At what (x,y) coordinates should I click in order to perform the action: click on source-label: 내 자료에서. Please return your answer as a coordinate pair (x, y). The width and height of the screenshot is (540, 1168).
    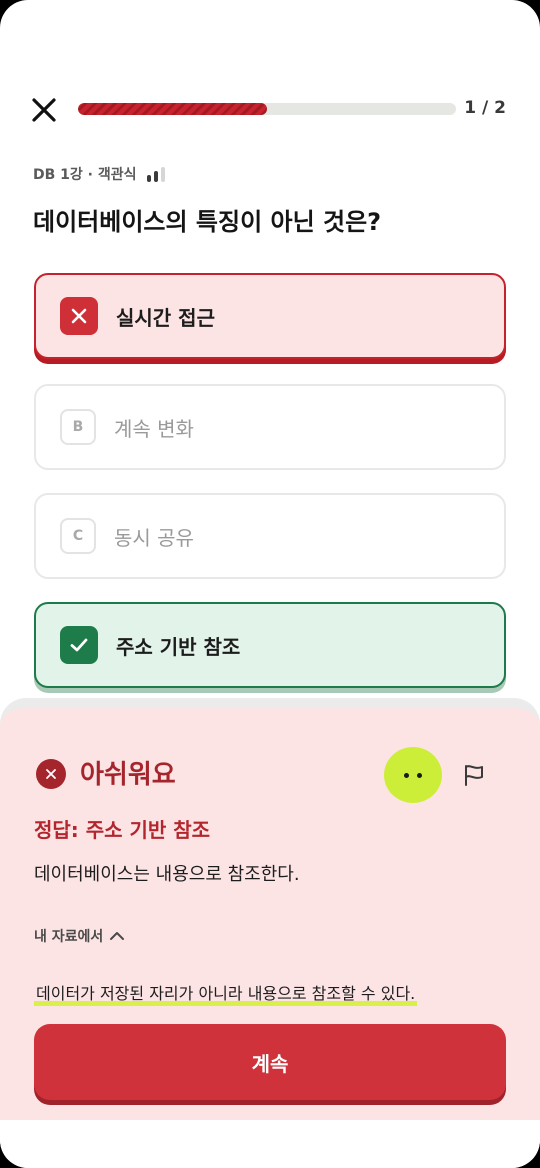
    Looking at the image, I should click on (69, 937).